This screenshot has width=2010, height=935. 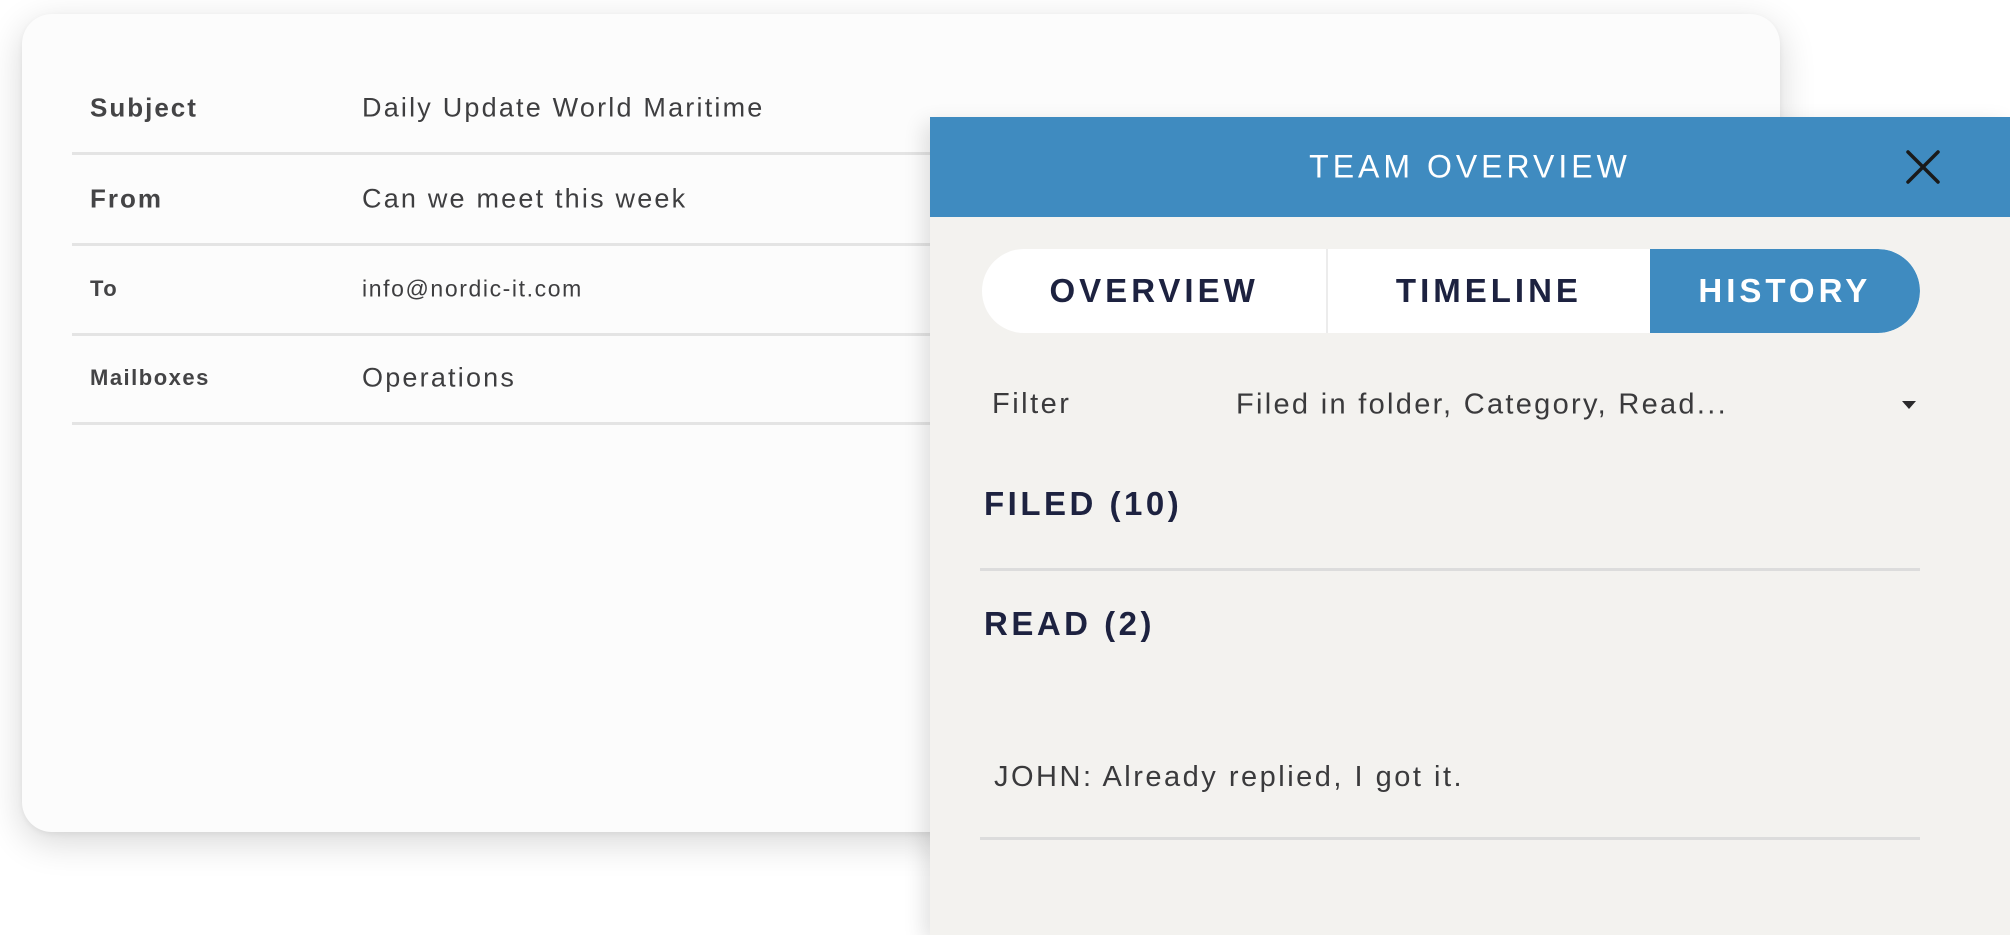 I want to click on to-label: To, so click(x=104, y=288).